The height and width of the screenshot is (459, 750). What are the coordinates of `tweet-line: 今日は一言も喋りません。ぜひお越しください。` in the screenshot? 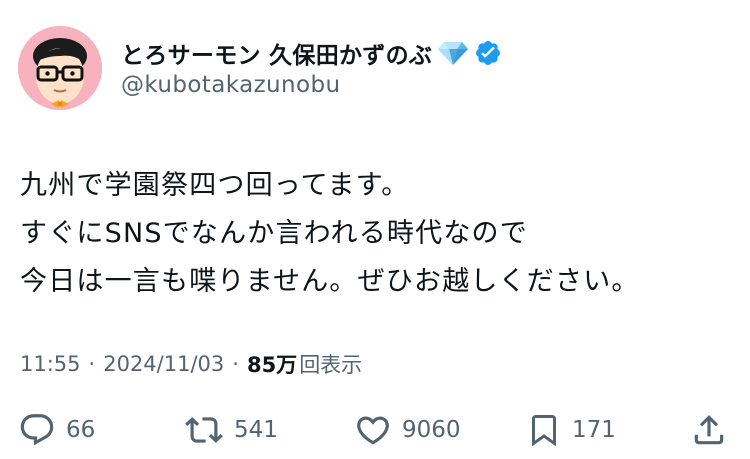 It's located at (330, 281).